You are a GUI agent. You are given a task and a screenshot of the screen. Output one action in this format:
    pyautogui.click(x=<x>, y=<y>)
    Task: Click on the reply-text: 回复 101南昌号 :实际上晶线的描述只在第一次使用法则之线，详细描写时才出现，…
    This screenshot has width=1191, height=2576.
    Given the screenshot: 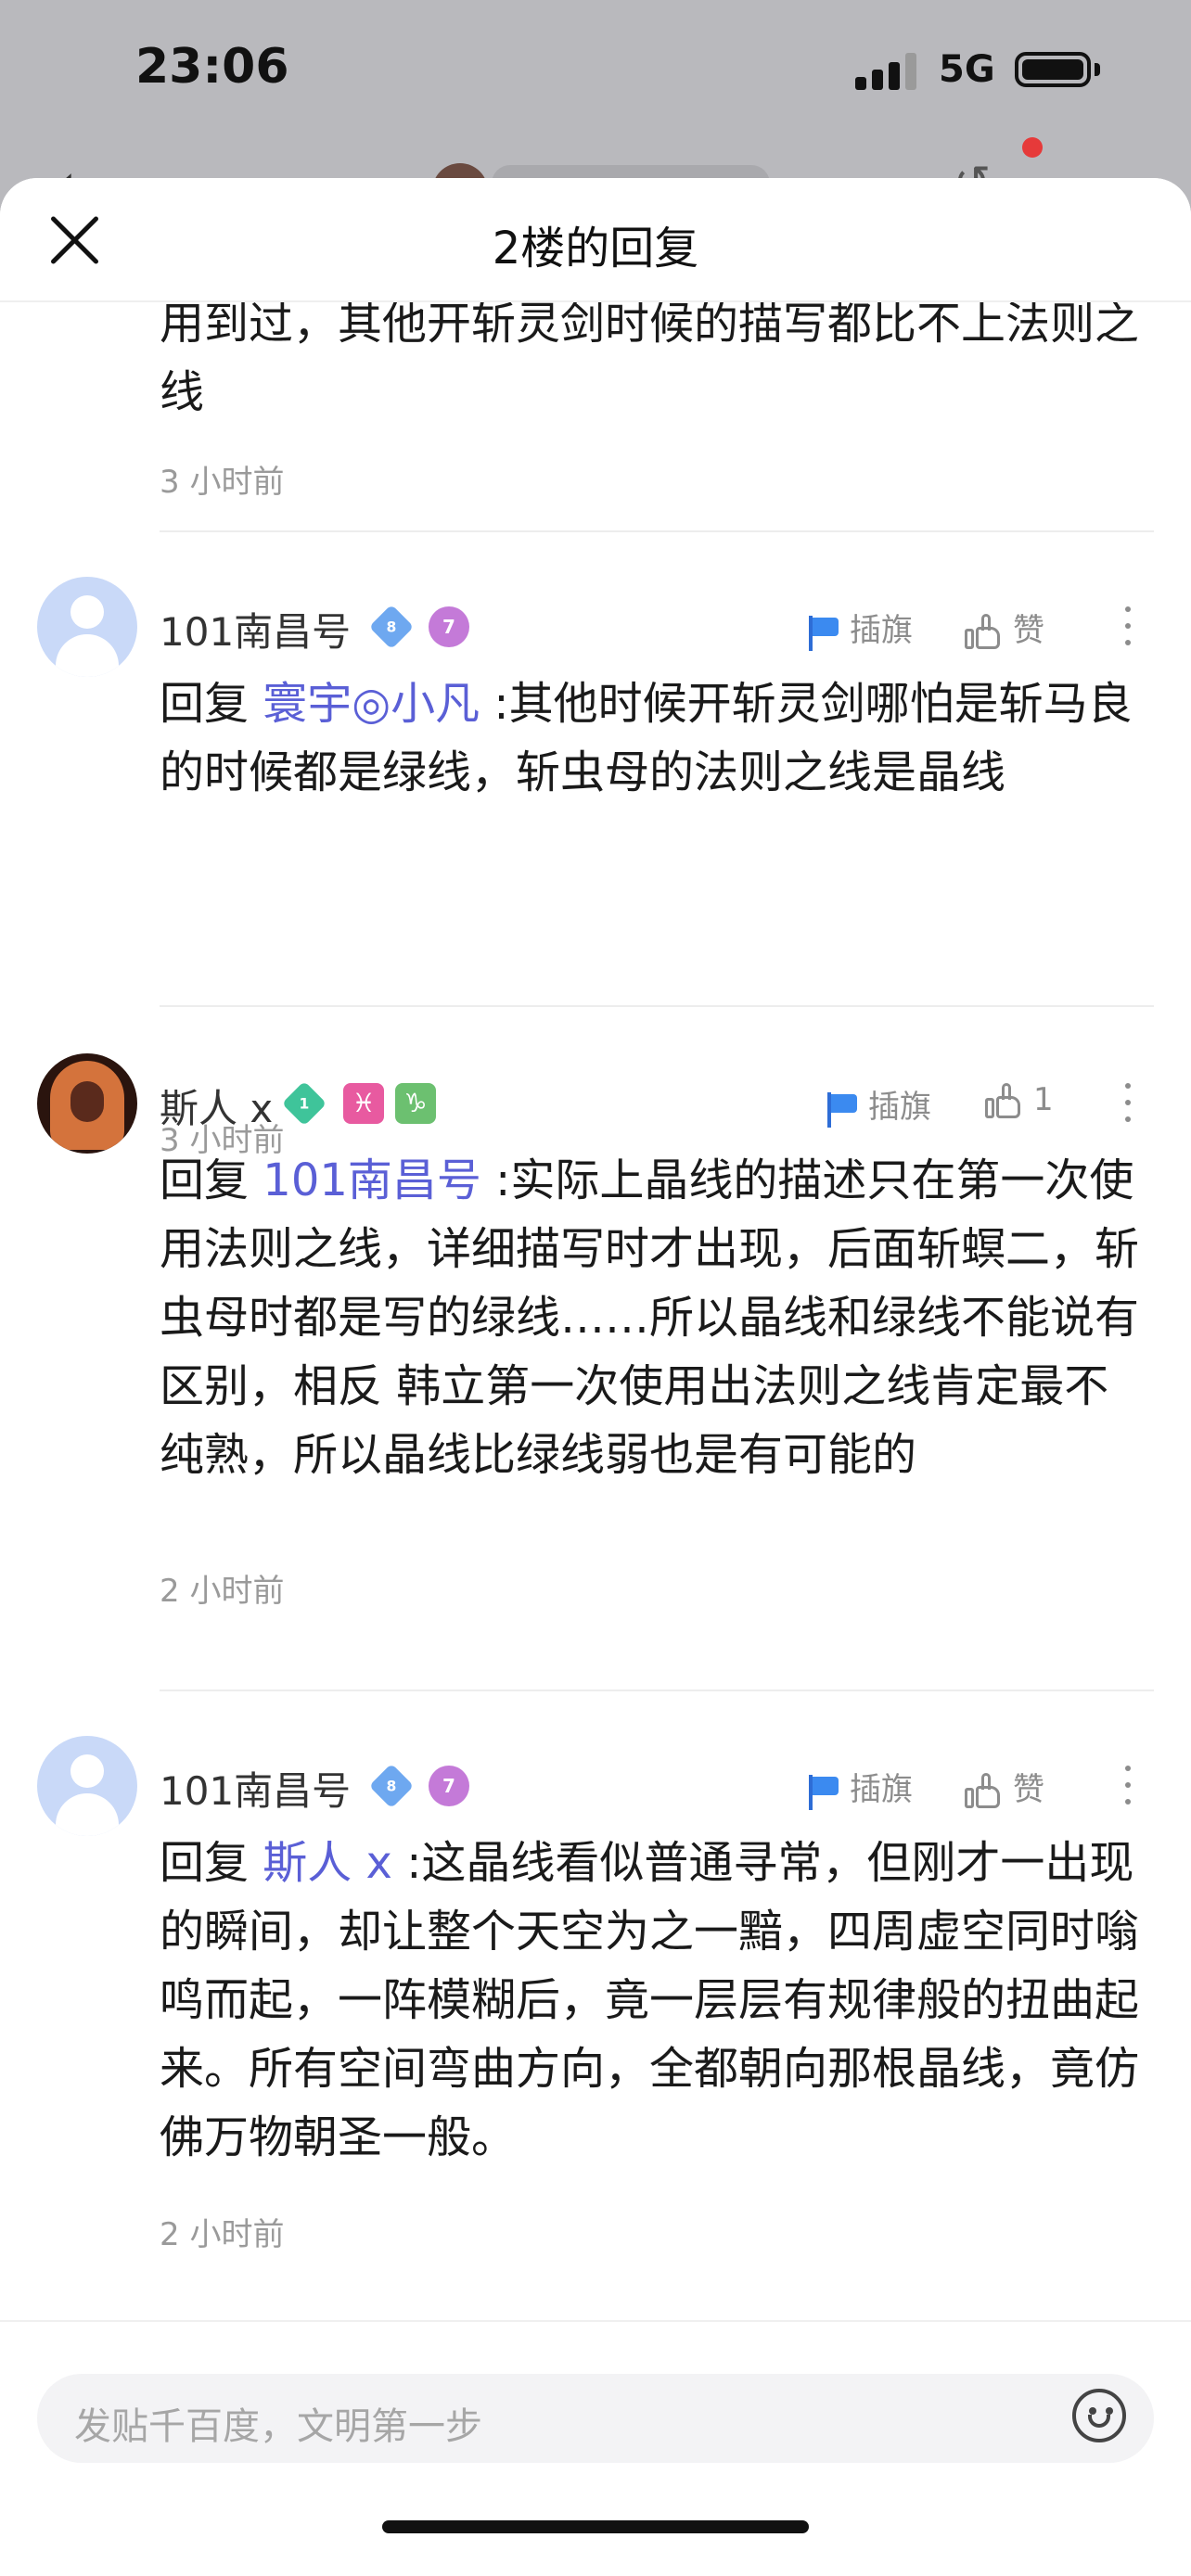 What is the action you would take?
    pyautogui.click(x=656, y=1317)
    